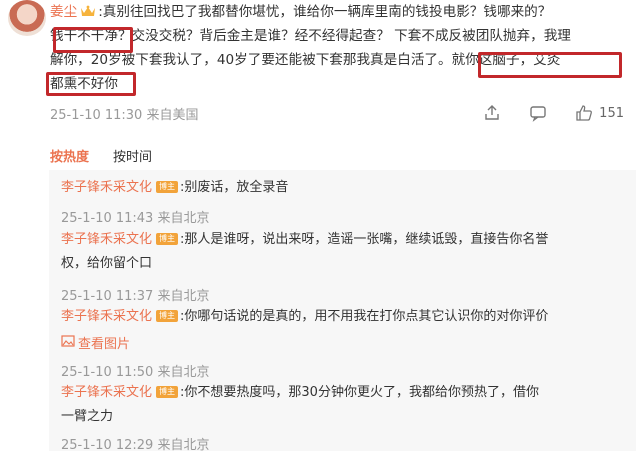  I want to click on image-icon, so click(68, 343).